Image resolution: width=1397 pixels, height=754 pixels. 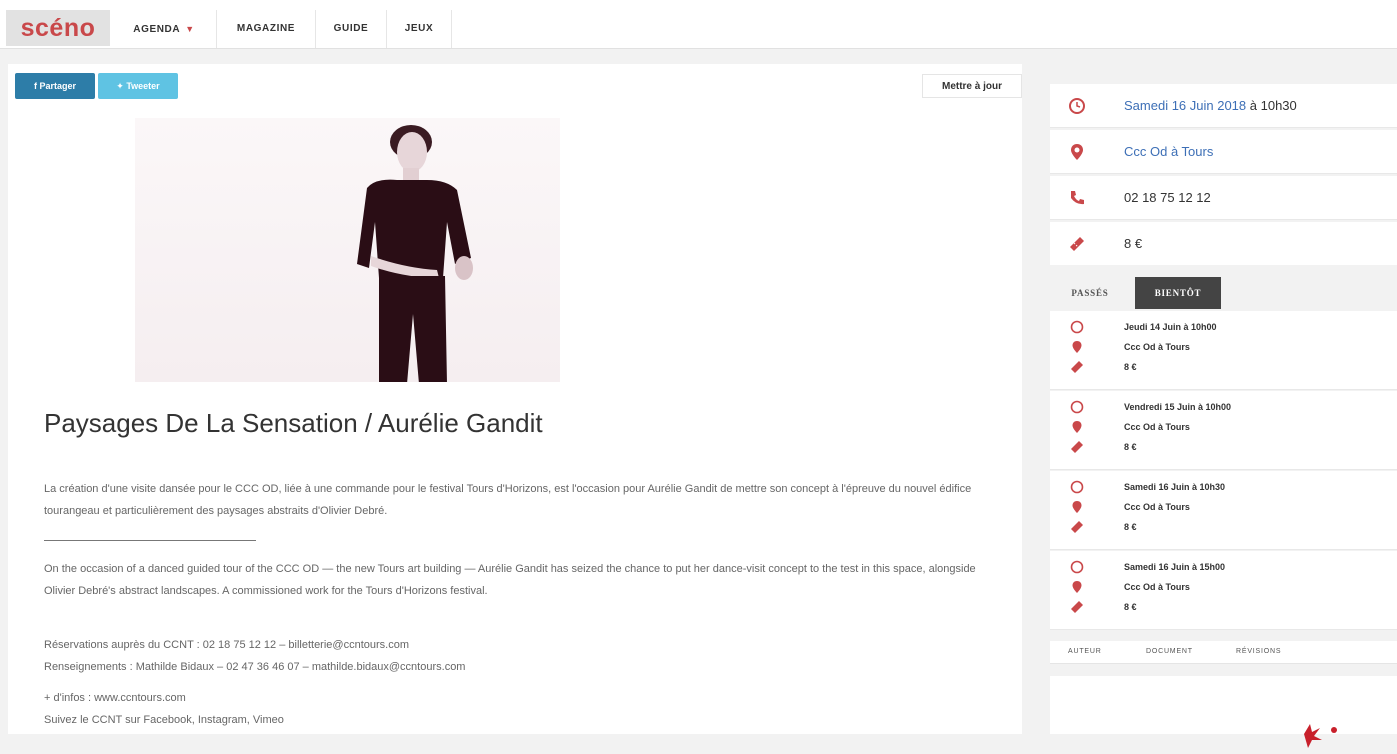 I want to click on info-date-row: Samedi 16 Juin 2018 à 10h30, so click(x=1223, y=106).